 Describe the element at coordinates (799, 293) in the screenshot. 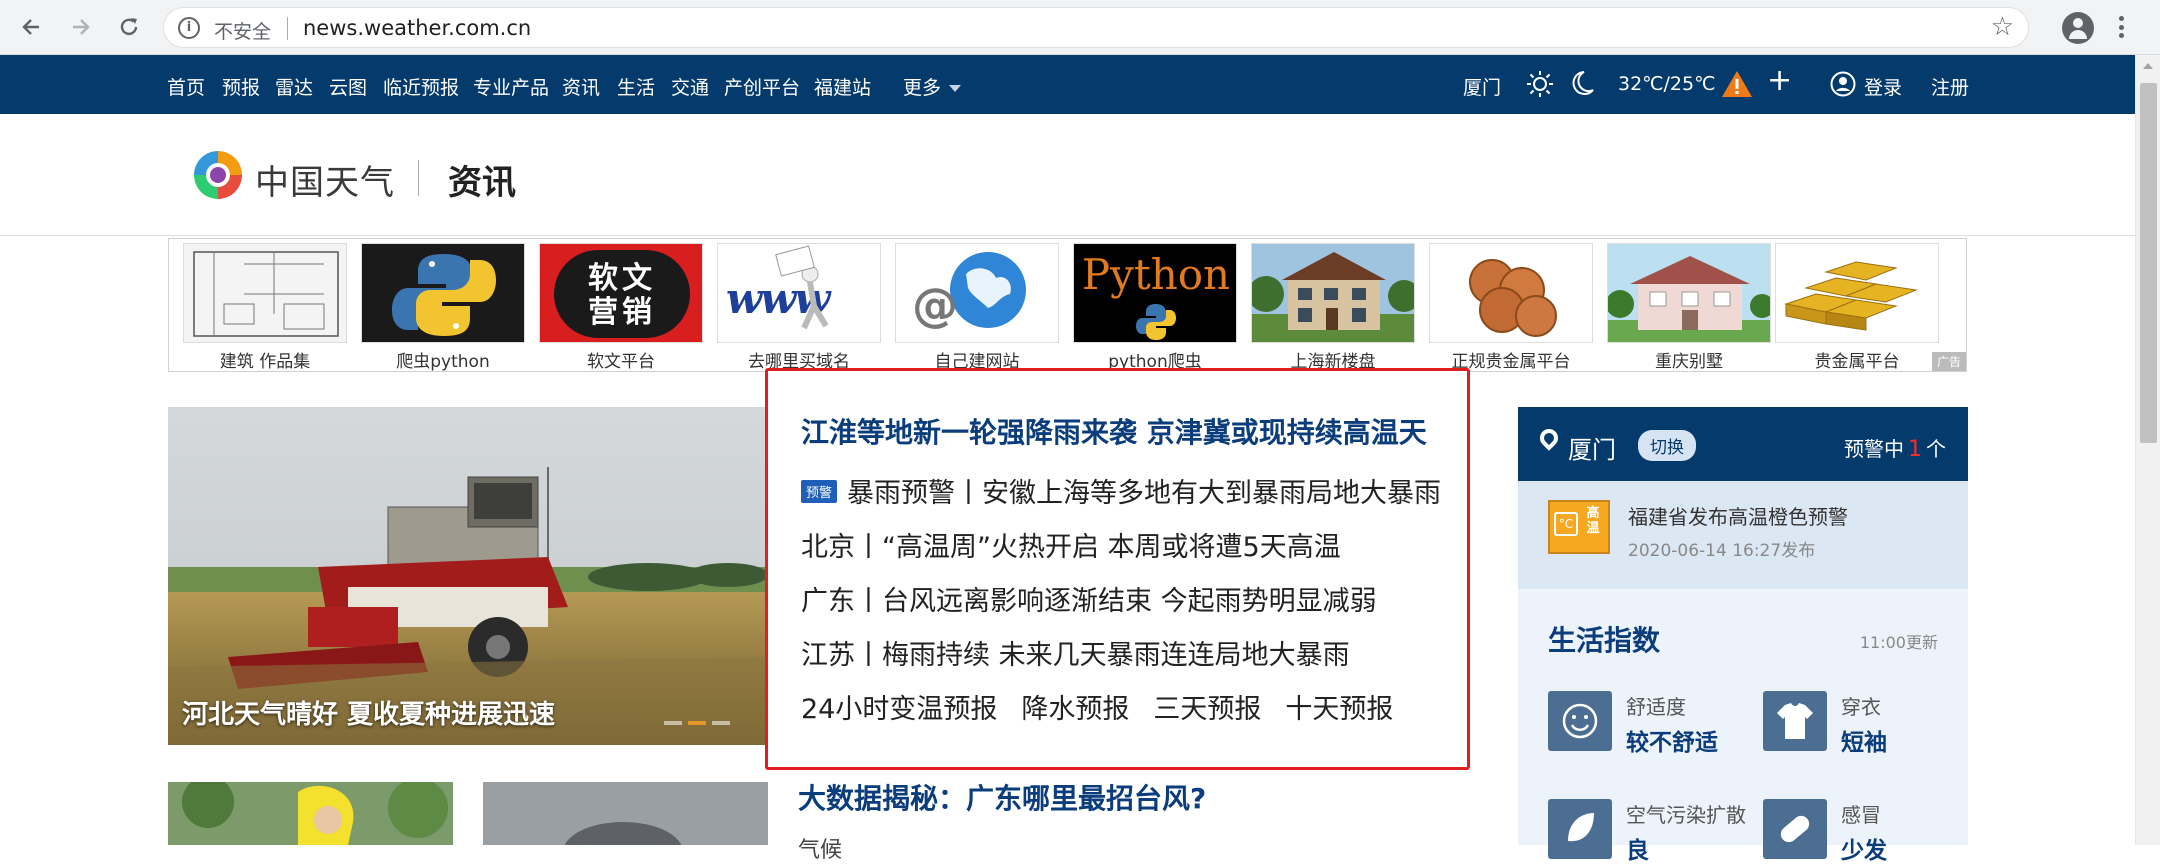

I see `ad-image-www: www` at that location.